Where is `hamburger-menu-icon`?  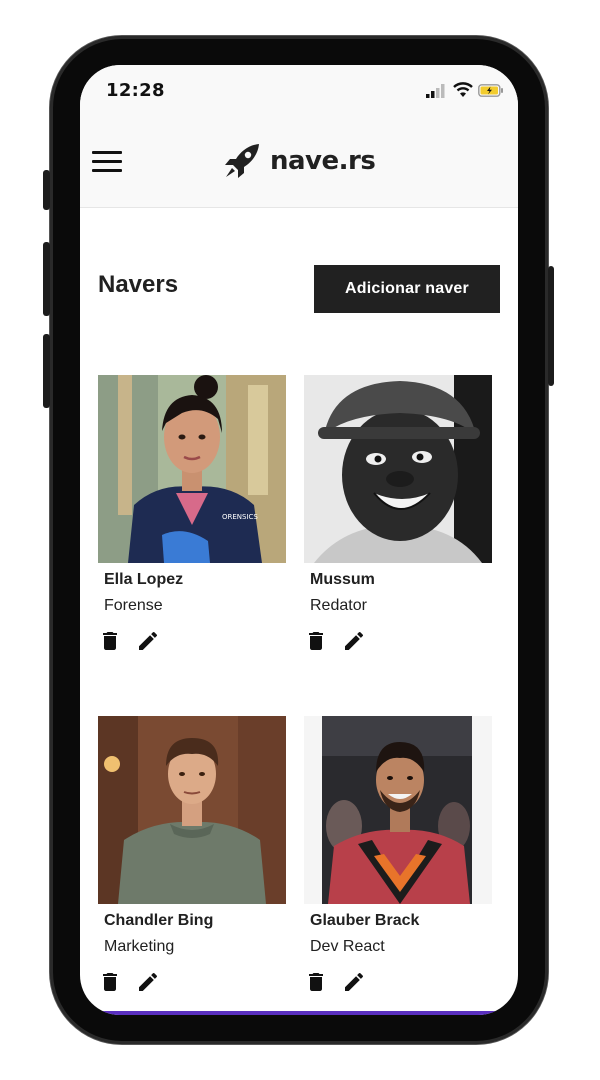
hamburger-menu-icon is located at coordinates (107, 162).